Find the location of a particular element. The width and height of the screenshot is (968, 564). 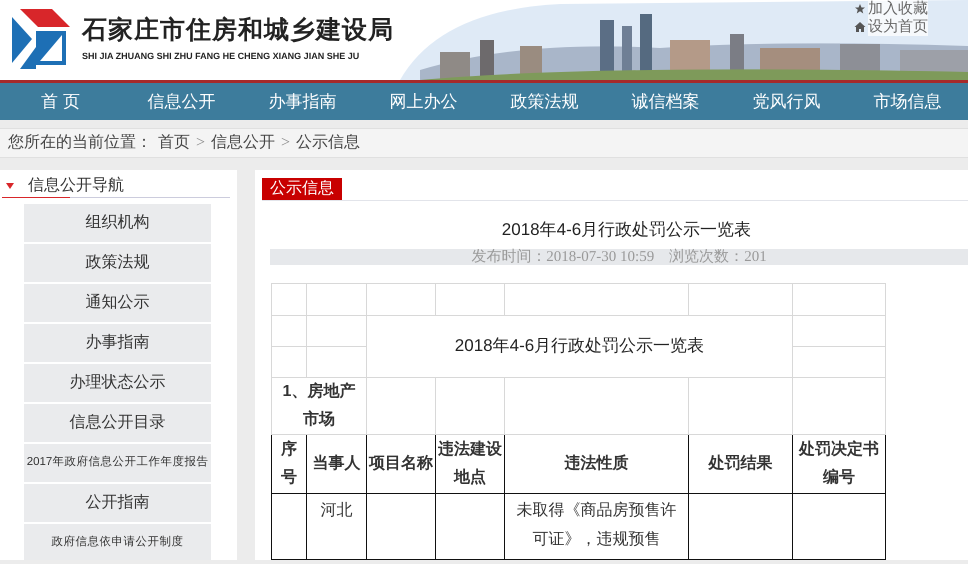

section-heading: 1、房地产市场 is located at coordinates (319, 405).